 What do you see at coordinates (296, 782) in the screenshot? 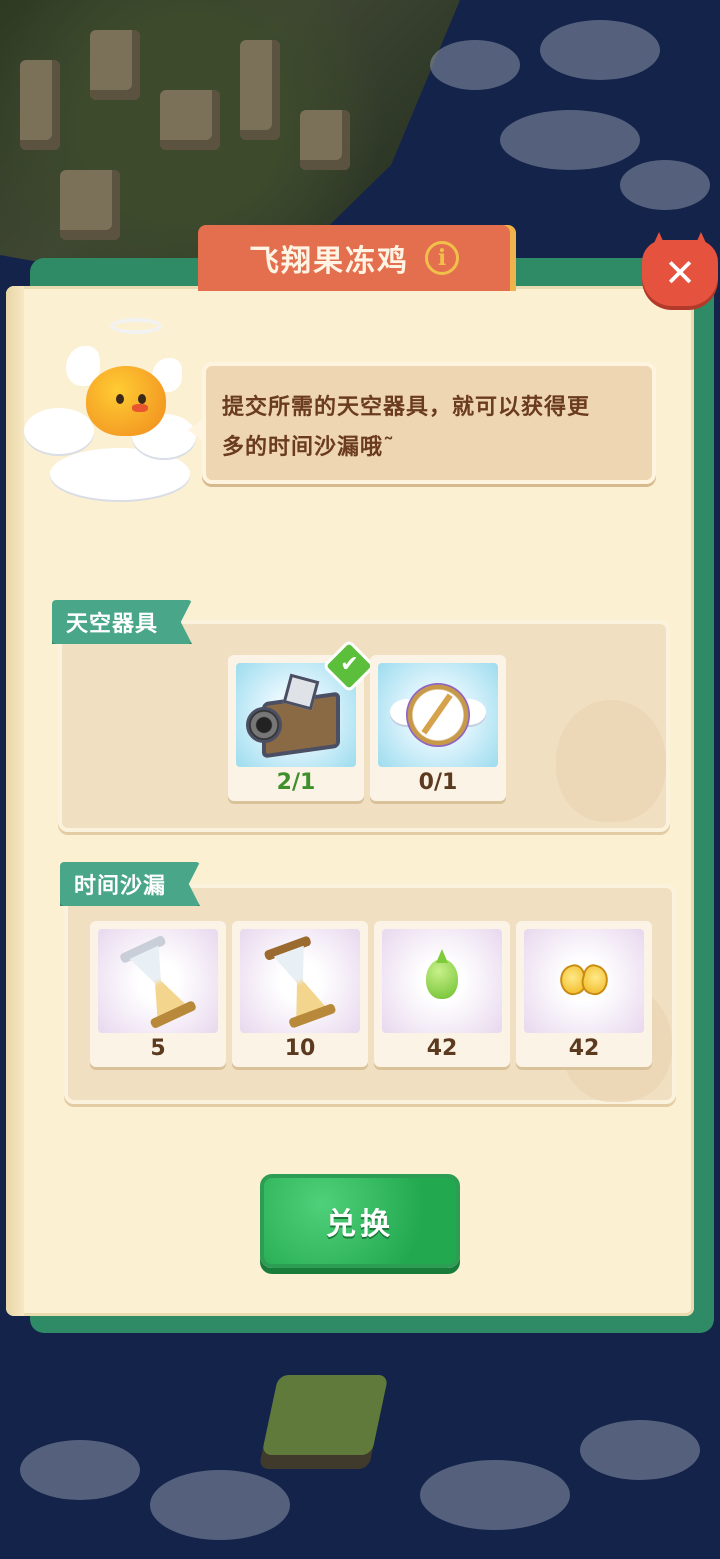
I see `camera-count: 2/1` at bounding box center [296, 782].